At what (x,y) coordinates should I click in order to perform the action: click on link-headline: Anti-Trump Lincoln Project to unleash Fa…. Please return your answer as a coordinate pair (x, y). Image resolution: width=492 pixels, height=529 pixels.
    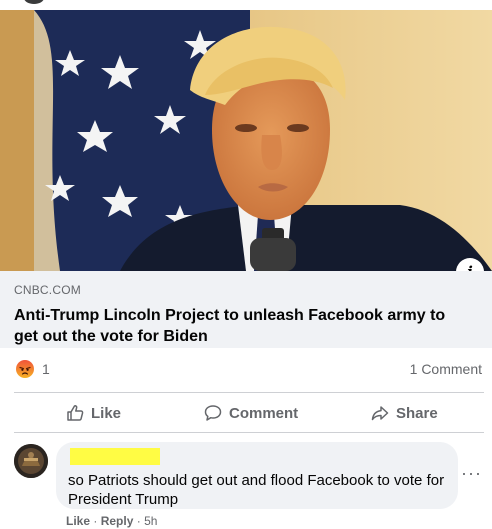
    Looking at the image, I should click on (239, 326).